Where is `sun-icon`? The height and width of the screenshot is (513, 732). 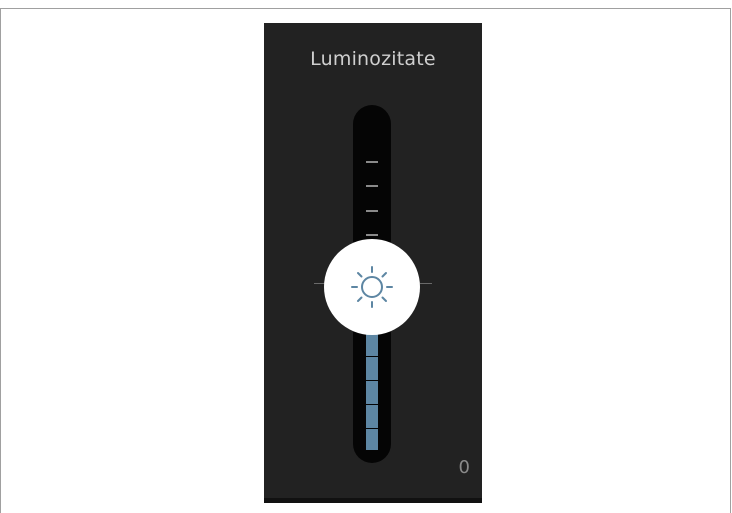
sun-icon is located at coordinates (372, 287).